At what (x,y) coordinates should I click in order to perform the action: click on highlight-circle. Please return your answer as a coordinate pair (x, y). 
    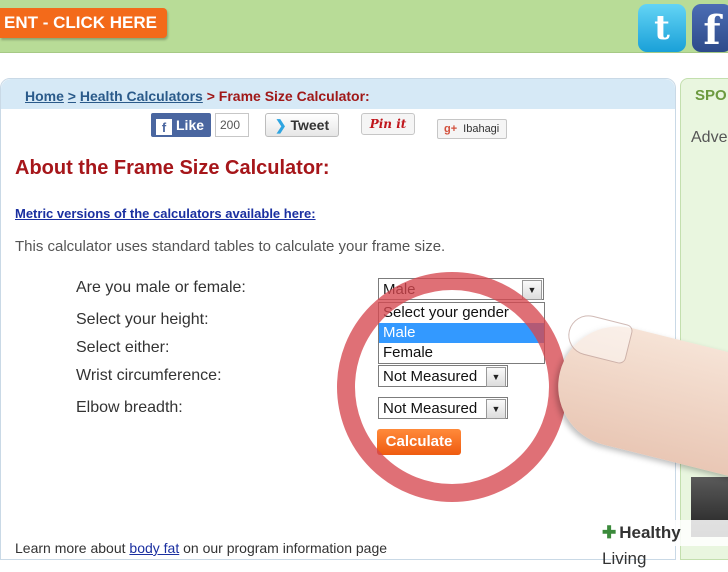
    Looking at the image, I should click on (452, 387).